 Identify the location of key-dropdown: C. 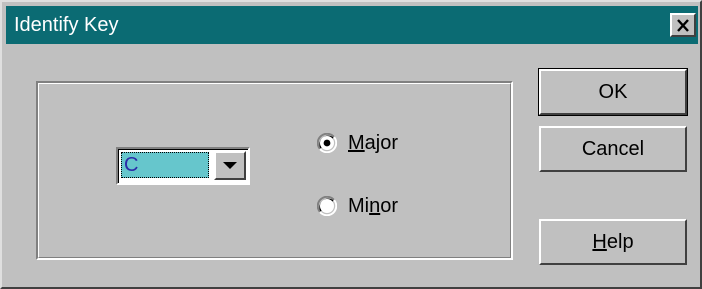
(183, 166).